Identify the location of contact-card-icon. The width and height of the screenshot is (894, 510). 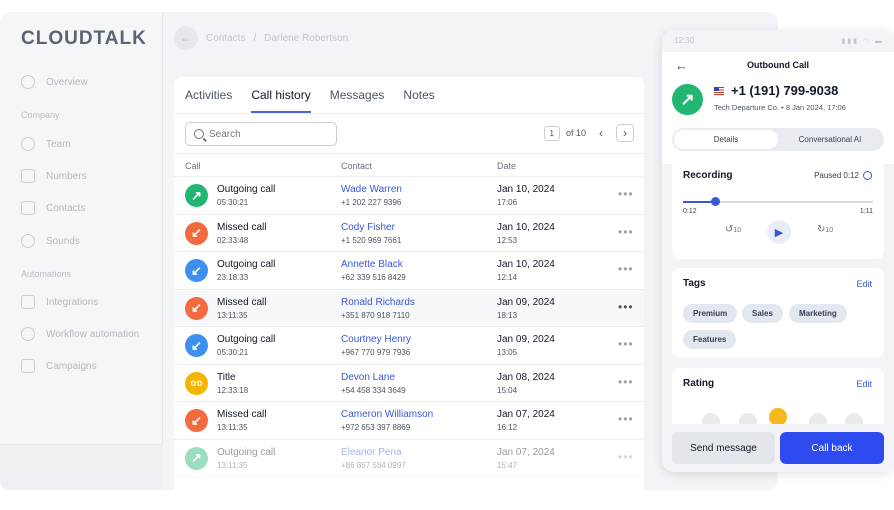
(28, 208).